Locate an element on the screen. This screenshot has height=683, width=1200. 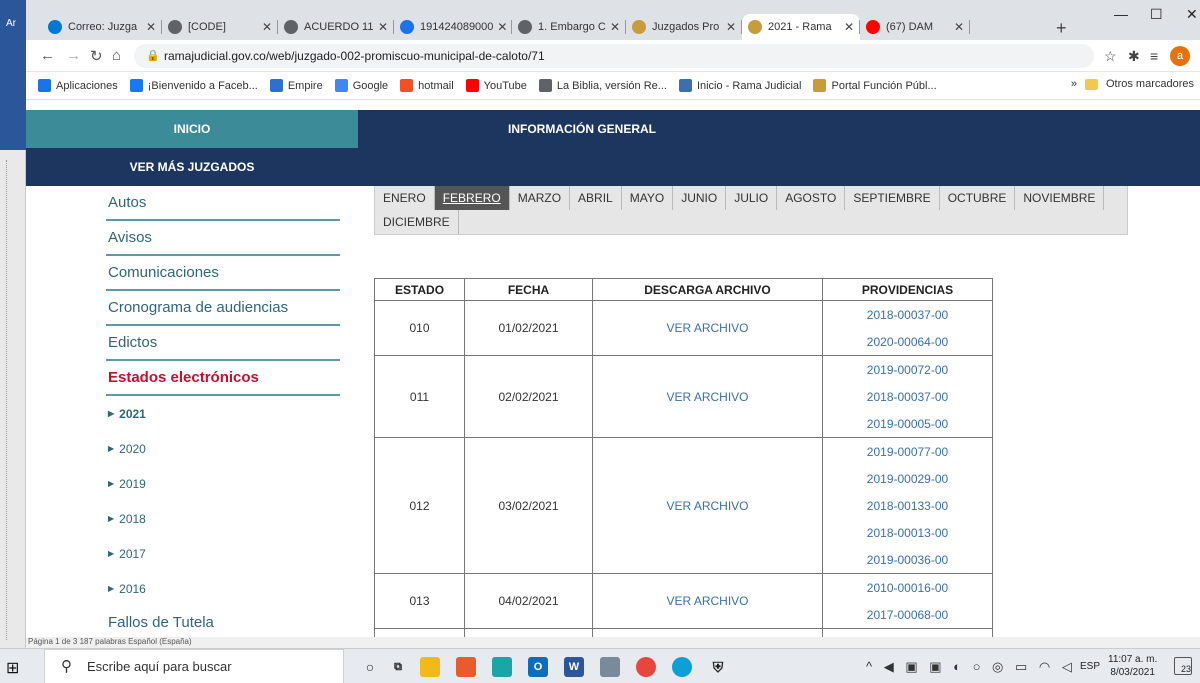
bookmark-item: hotmail is located at coordinates (427, 85).